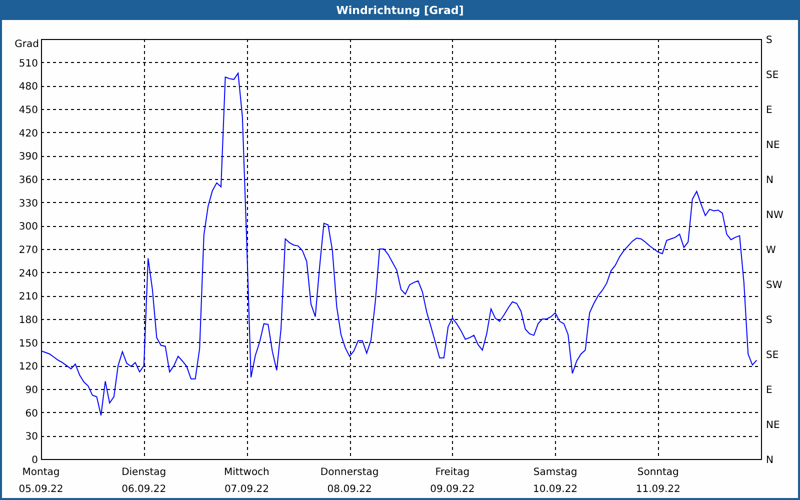 The height and width of the screenshot is (500, 800). Describe the element at coordinates (28, 297) in the screenshot. I see `axis-label: 210` at that location.